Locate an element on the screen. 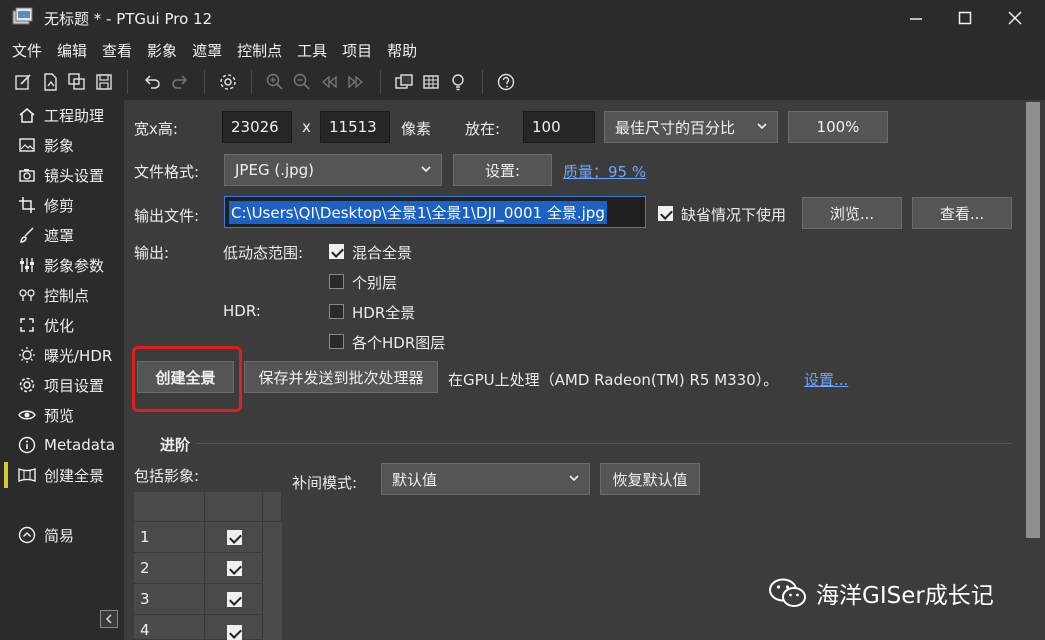 Image resolution: width=1045 pixels, height=640 pixels. place-value-input: 100 is located at coordinates (559, 127).